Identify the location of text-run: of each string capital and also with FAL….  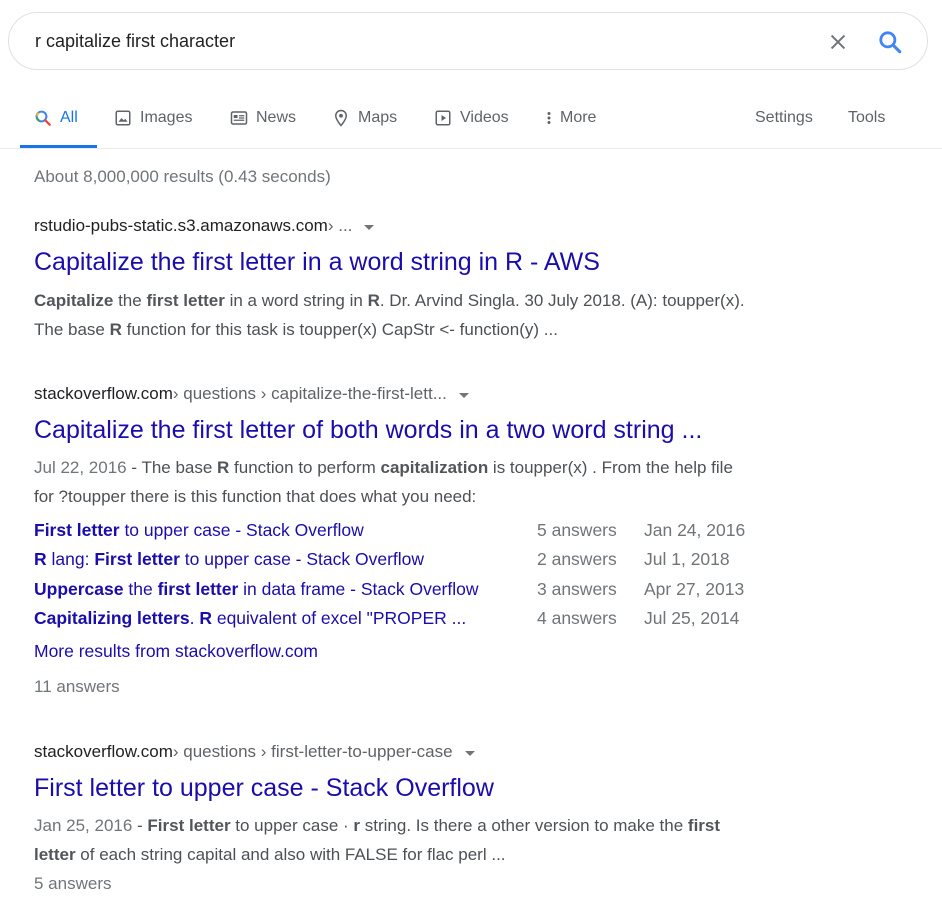
(290, 854).